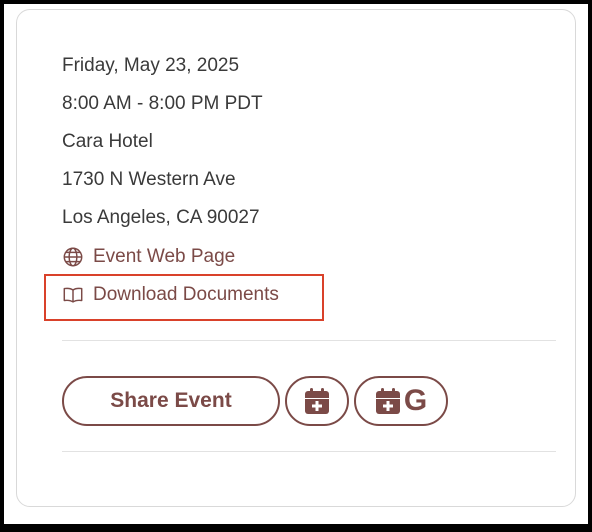 This screenshot has width=592, height=532. I want to click on venue-name: Cara Hotel, so click(107, 141).